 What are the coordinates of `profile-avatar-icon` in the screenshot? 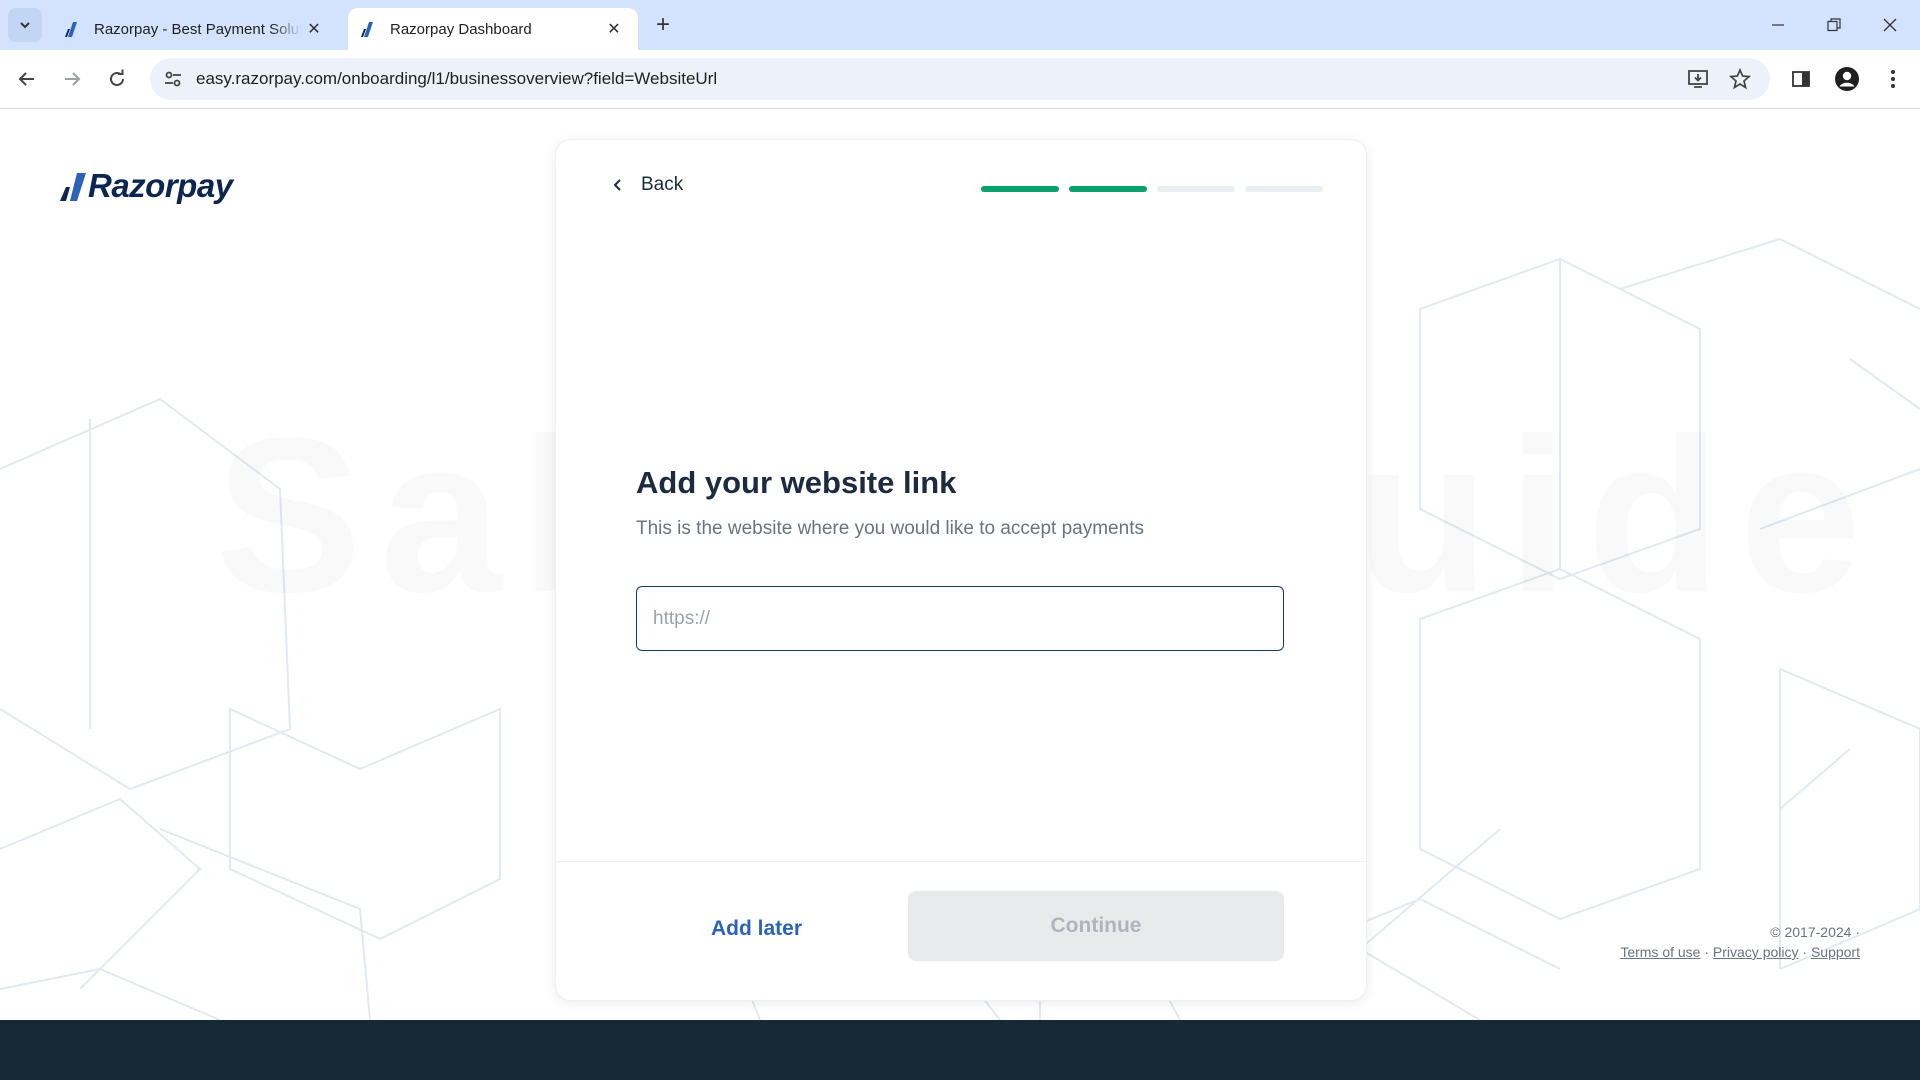 It's located at (1847, 79).